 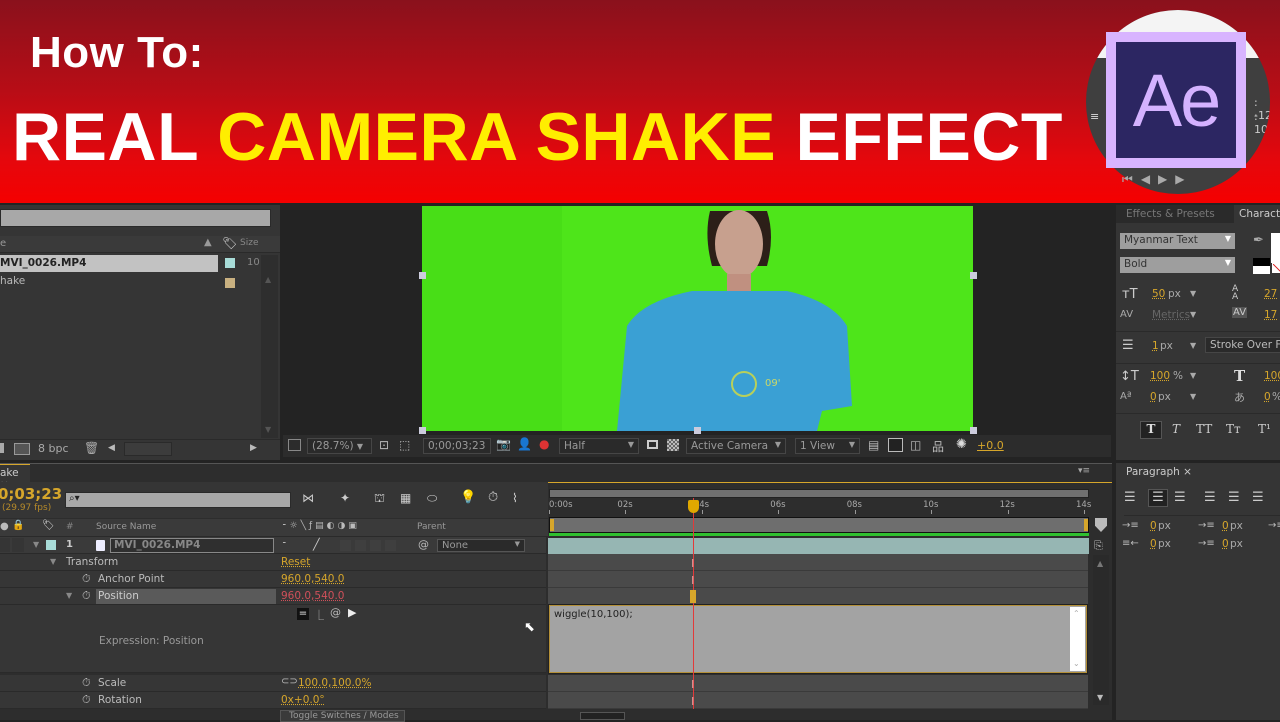 What do you see at coordinates (208, 242) in the screenshot?
I see `sort-up-icon: ▲` at bounding box center [208, 242].